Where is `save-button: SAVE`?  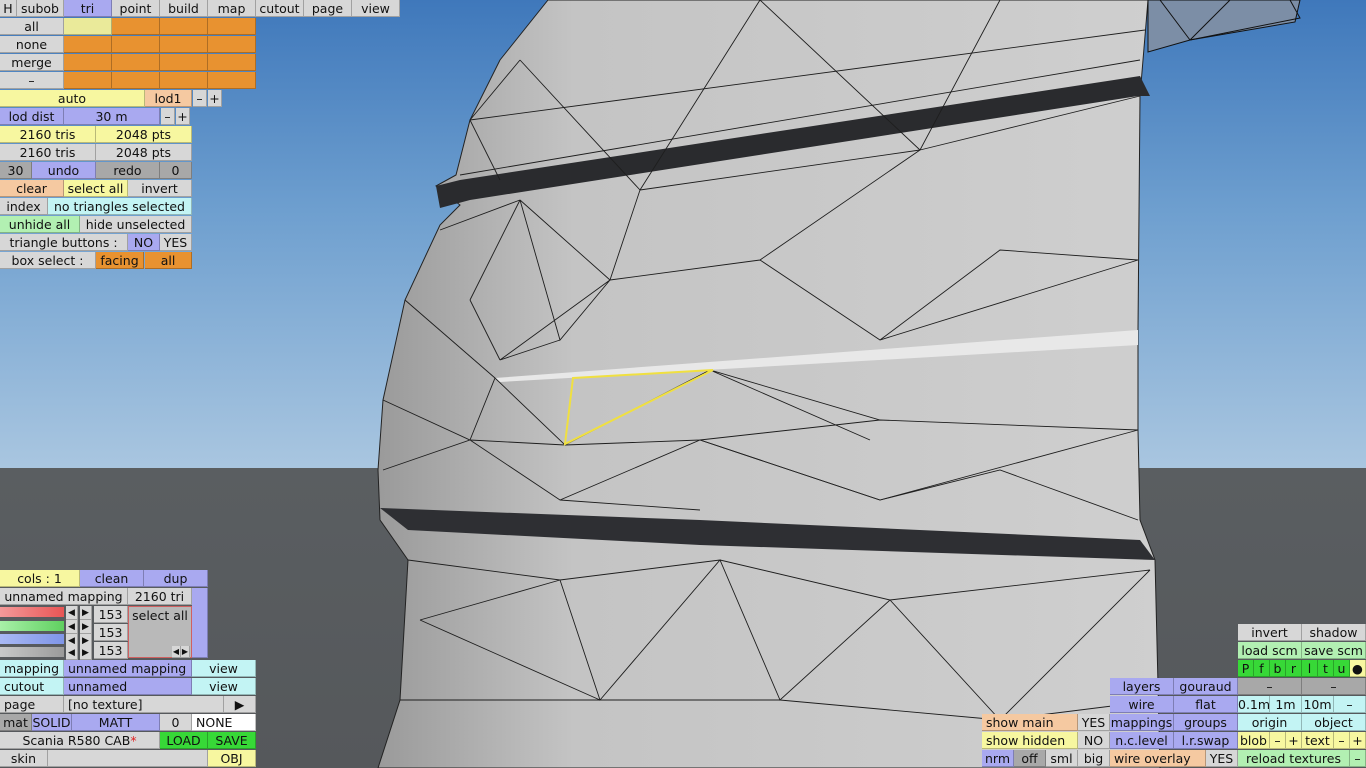
save-button: SAVE is located at coordinates (232, 740).